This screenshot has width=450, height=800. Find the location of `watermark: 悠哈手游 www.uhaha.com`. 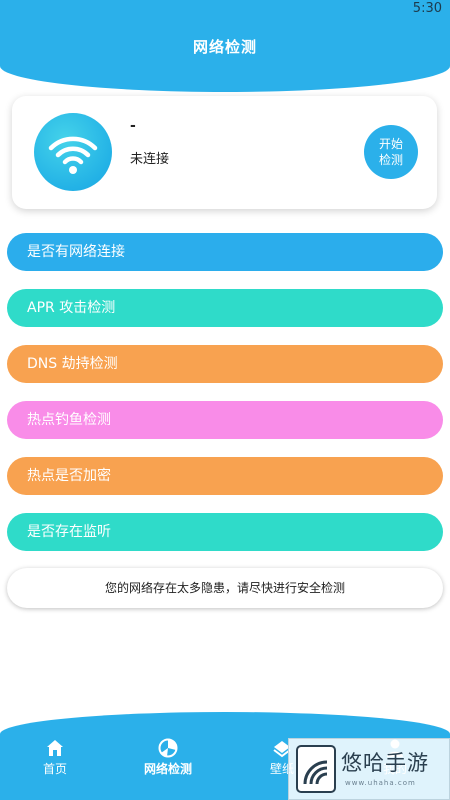

watermark: 悠哈手游 www.uhaha.com is located at coordinates (369, 769).